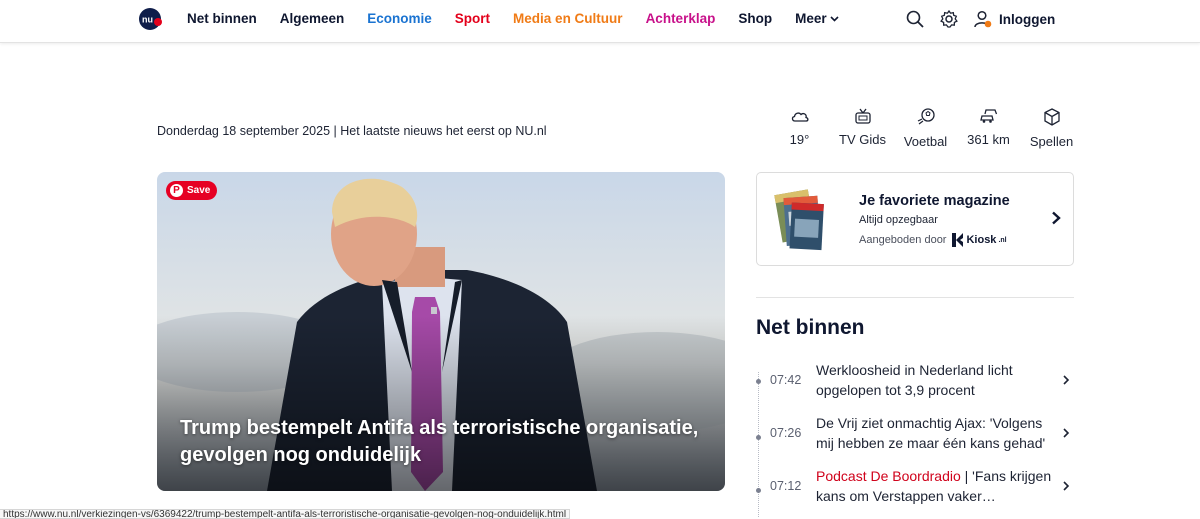 This screenshot has width=1200, height=519. What do you see at coordinates (786, 486) in the screenshot?
I see `news-time: 07:12` at bounding box center [786, 486].